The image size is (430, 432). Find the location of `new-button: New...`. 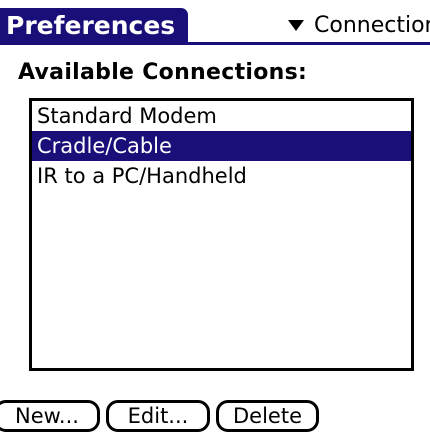

new-button: New... is located at coordinates (50, 416).